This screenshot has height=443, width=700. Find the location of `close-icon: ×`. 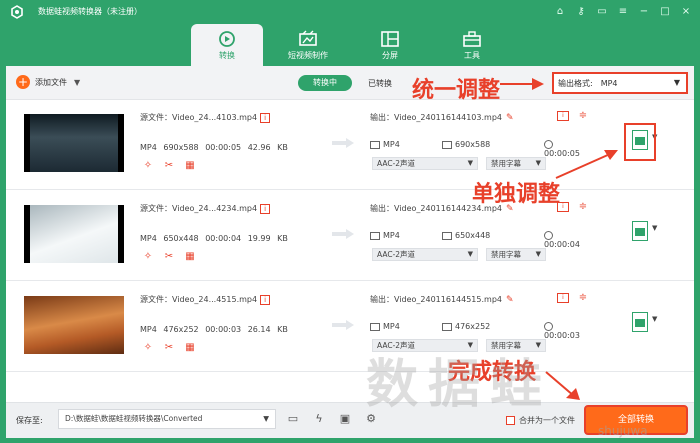

close-icon: × is located at coordinates (686, 11).